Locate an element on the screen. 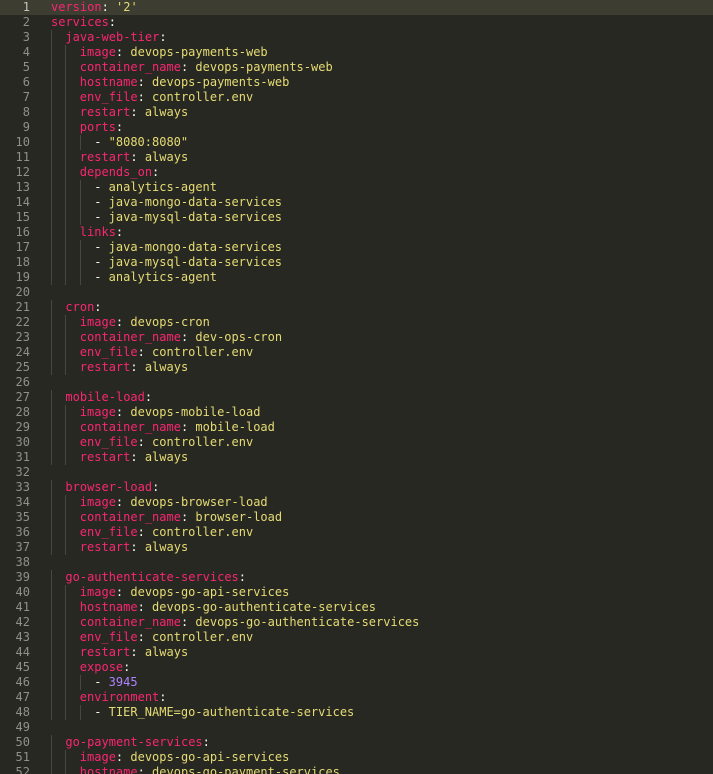 The image size is (713, 774). code-line: 45 expose: is located at coordinates (356, 667).